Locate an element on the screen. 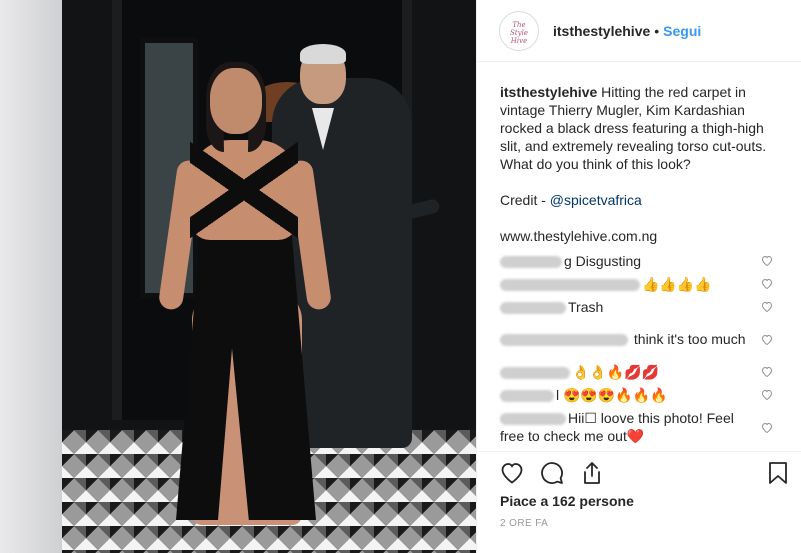 The width and height of the screenshot is (801, 553). share-icon is located at coordinates (592, 473).